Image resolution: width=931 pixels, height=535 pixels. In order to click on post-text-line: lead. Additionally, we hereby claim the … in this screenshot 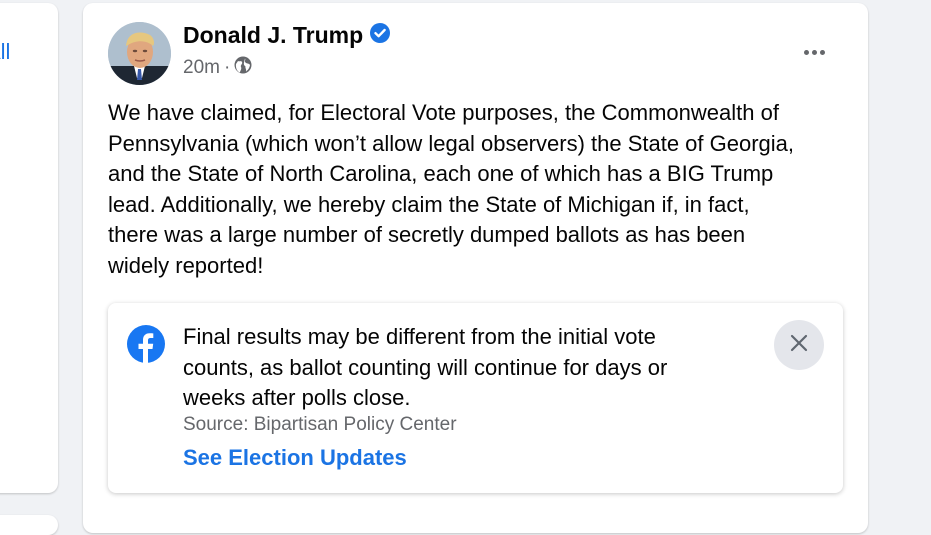, I will do `click(429, 204)`.